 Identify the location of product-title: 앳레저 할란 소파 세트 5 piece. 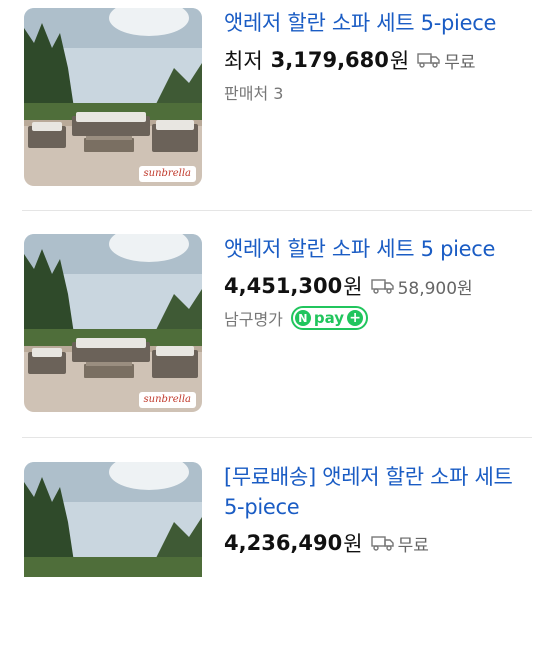
(379, 249).